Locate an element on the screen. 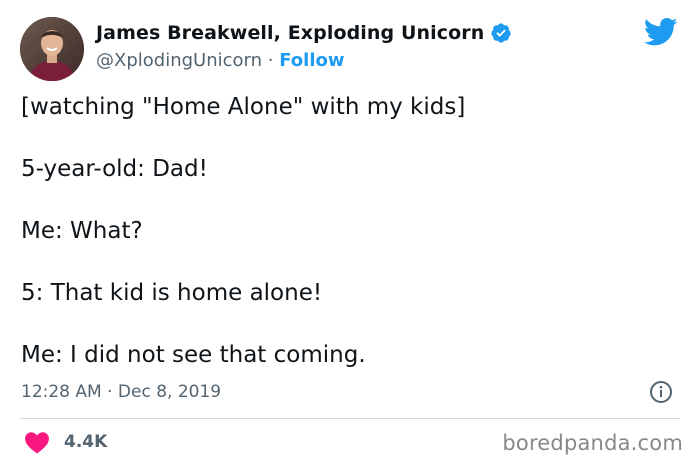  author-handle: @XplodingUnicorn is located at coordinates (179, 60).